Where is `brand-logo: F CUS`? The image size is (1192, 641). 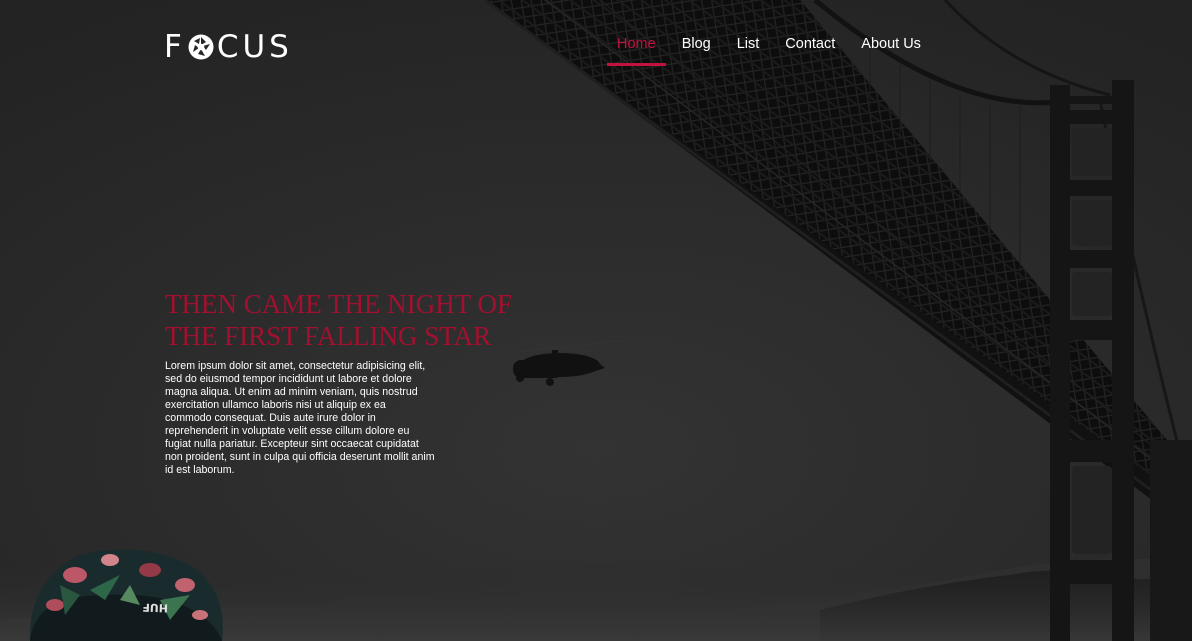 brand-logo: F CUS is located at coordinates (228, 47).